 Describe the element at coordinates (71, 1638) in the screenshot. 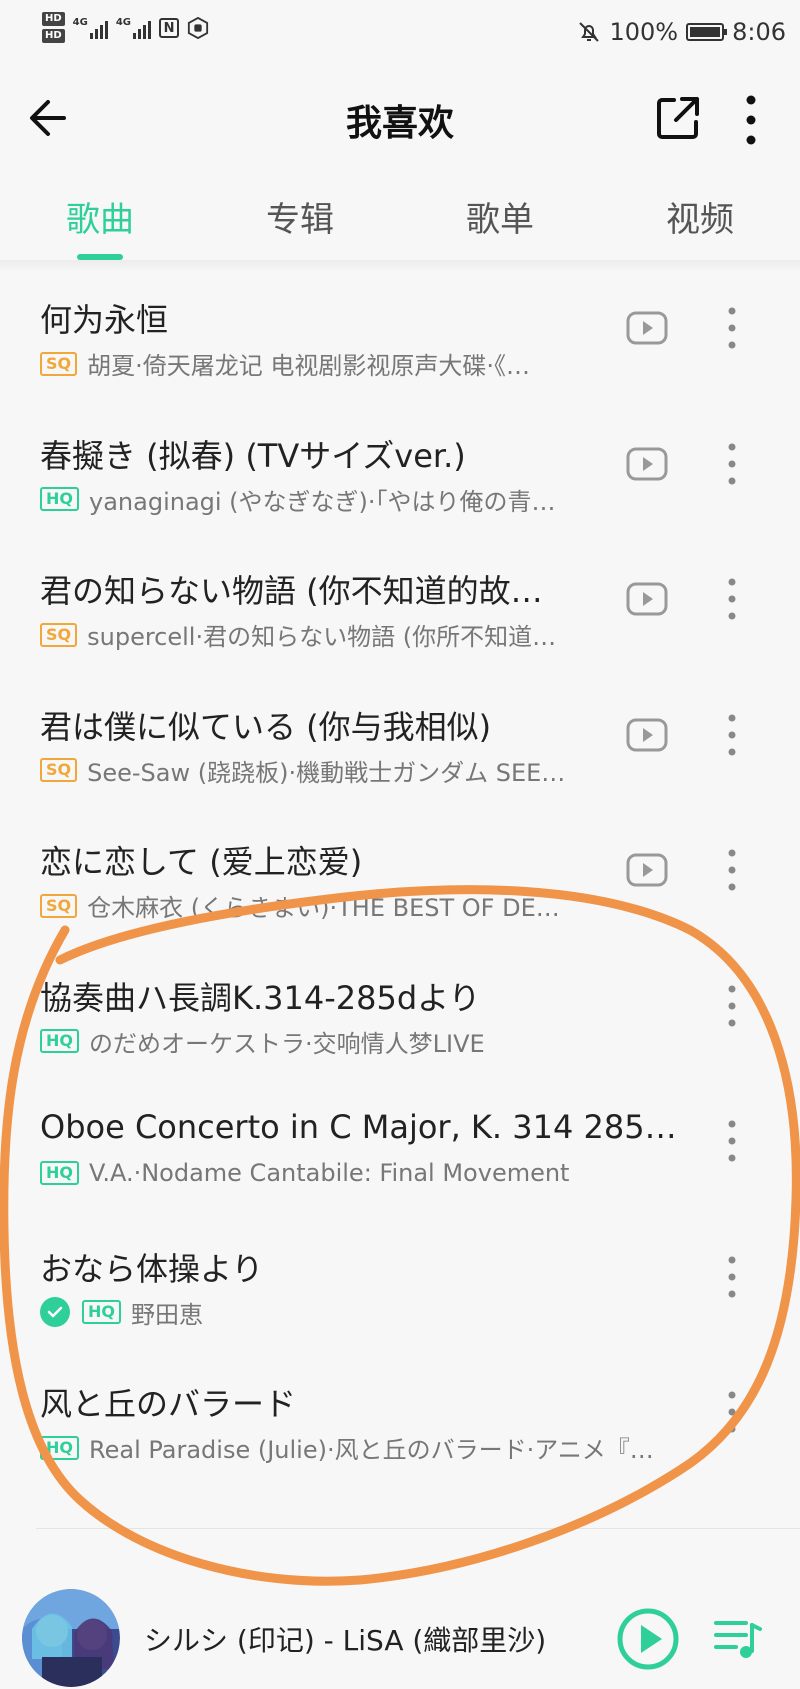

I see `album-cover` at that location.